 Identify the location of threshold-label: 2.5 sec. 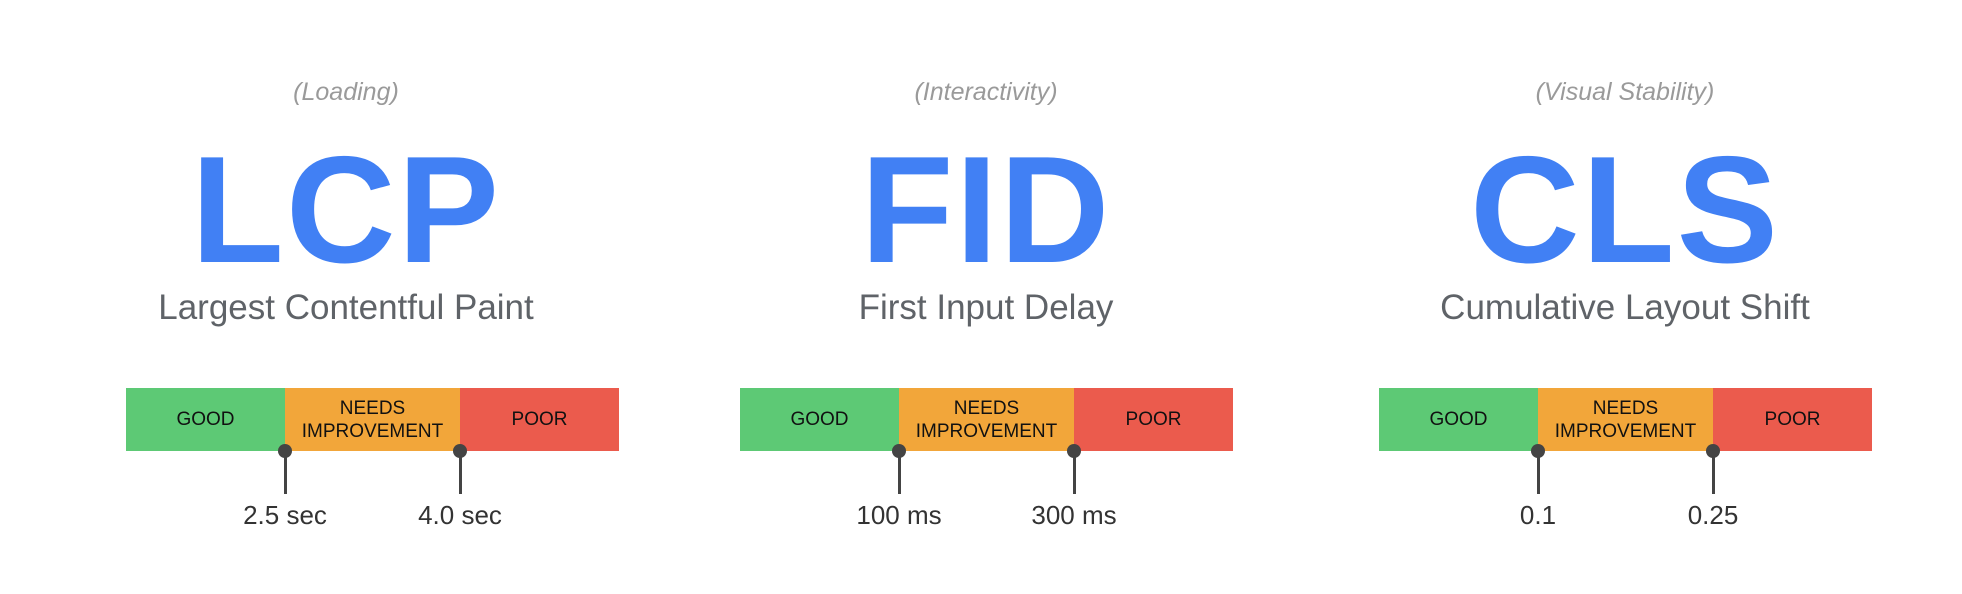
(285, 515).